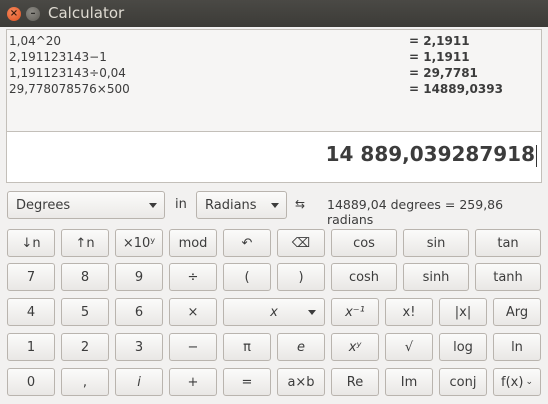 This screenshot has width=548, height=404. I want to click on digit-1-button: 1, so click(31, 347).